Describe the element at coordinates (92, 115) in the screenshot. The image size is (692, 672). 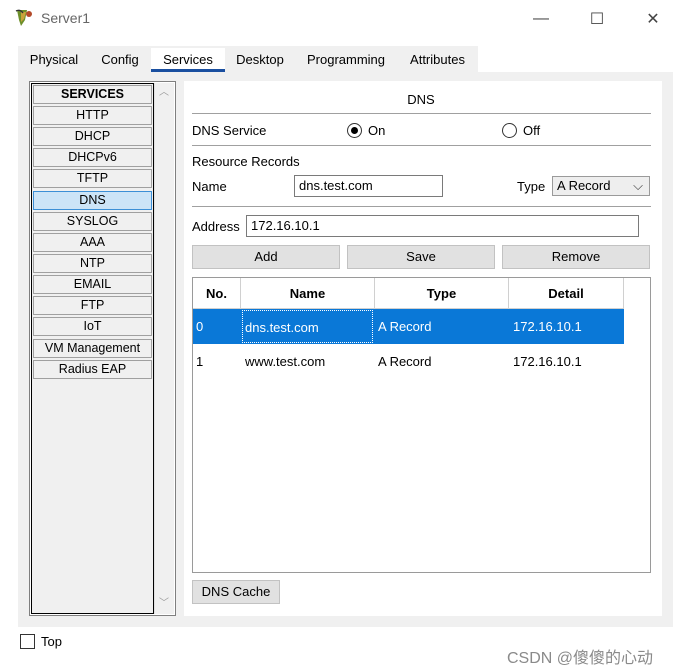
I see `sidebar-item-http: HTTP` at that location.